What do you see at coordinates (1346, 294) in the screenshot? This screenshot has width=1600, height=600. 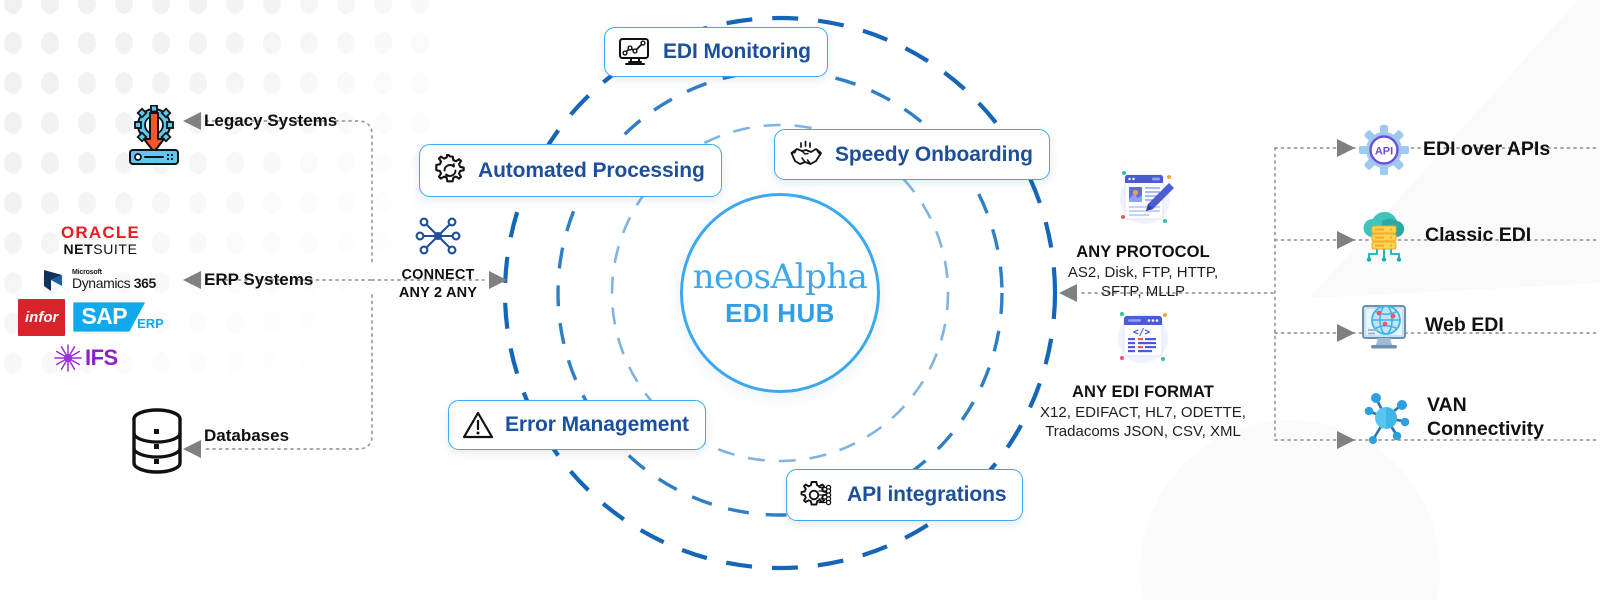 I see `right-arrowheads` at bounding box center [1346, 294].